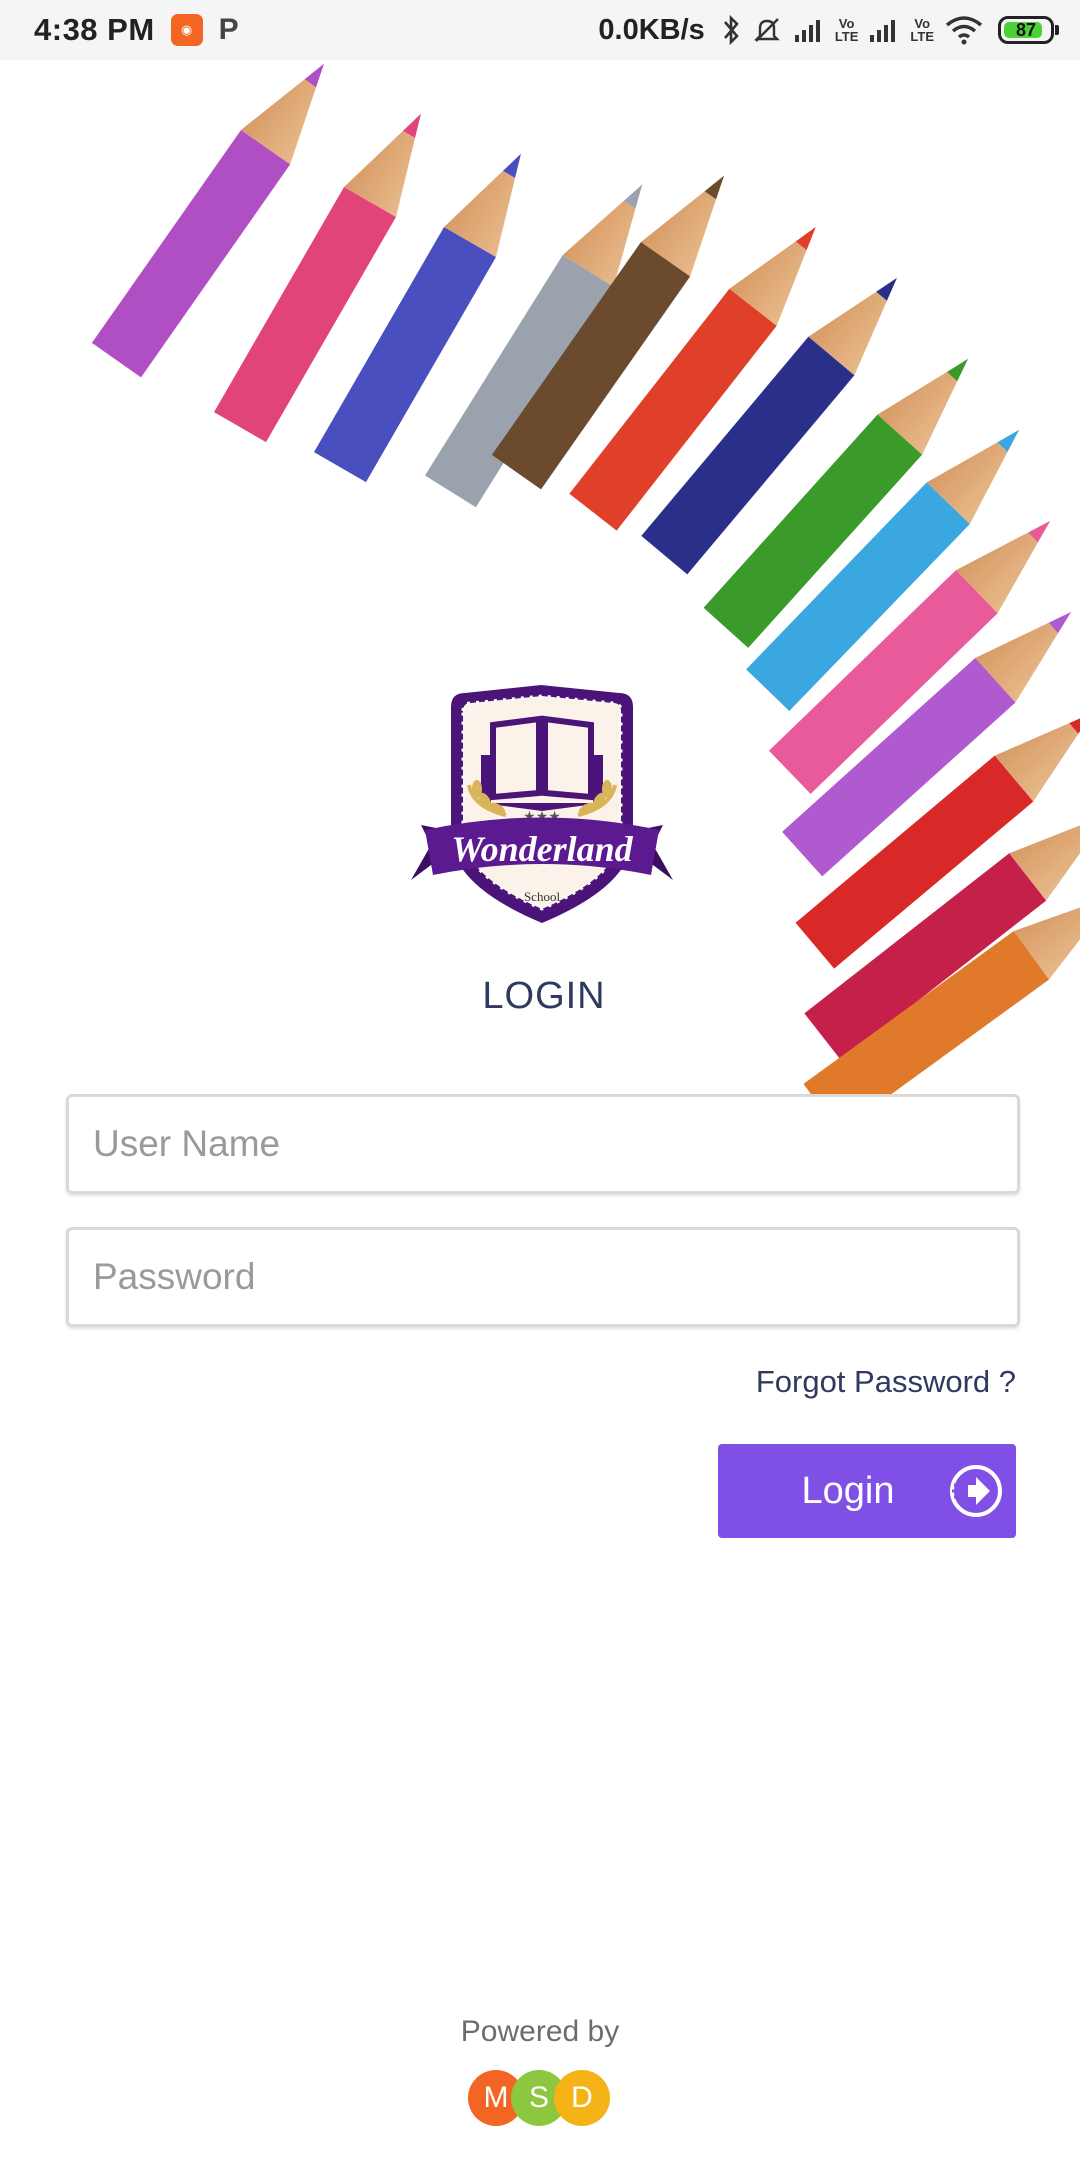 This screenshot has width=1080, height=2160. What do you see at coordinates (1057, 30) in the screenshot?
I see `battery-tip` at bounding box center [1057, 30].